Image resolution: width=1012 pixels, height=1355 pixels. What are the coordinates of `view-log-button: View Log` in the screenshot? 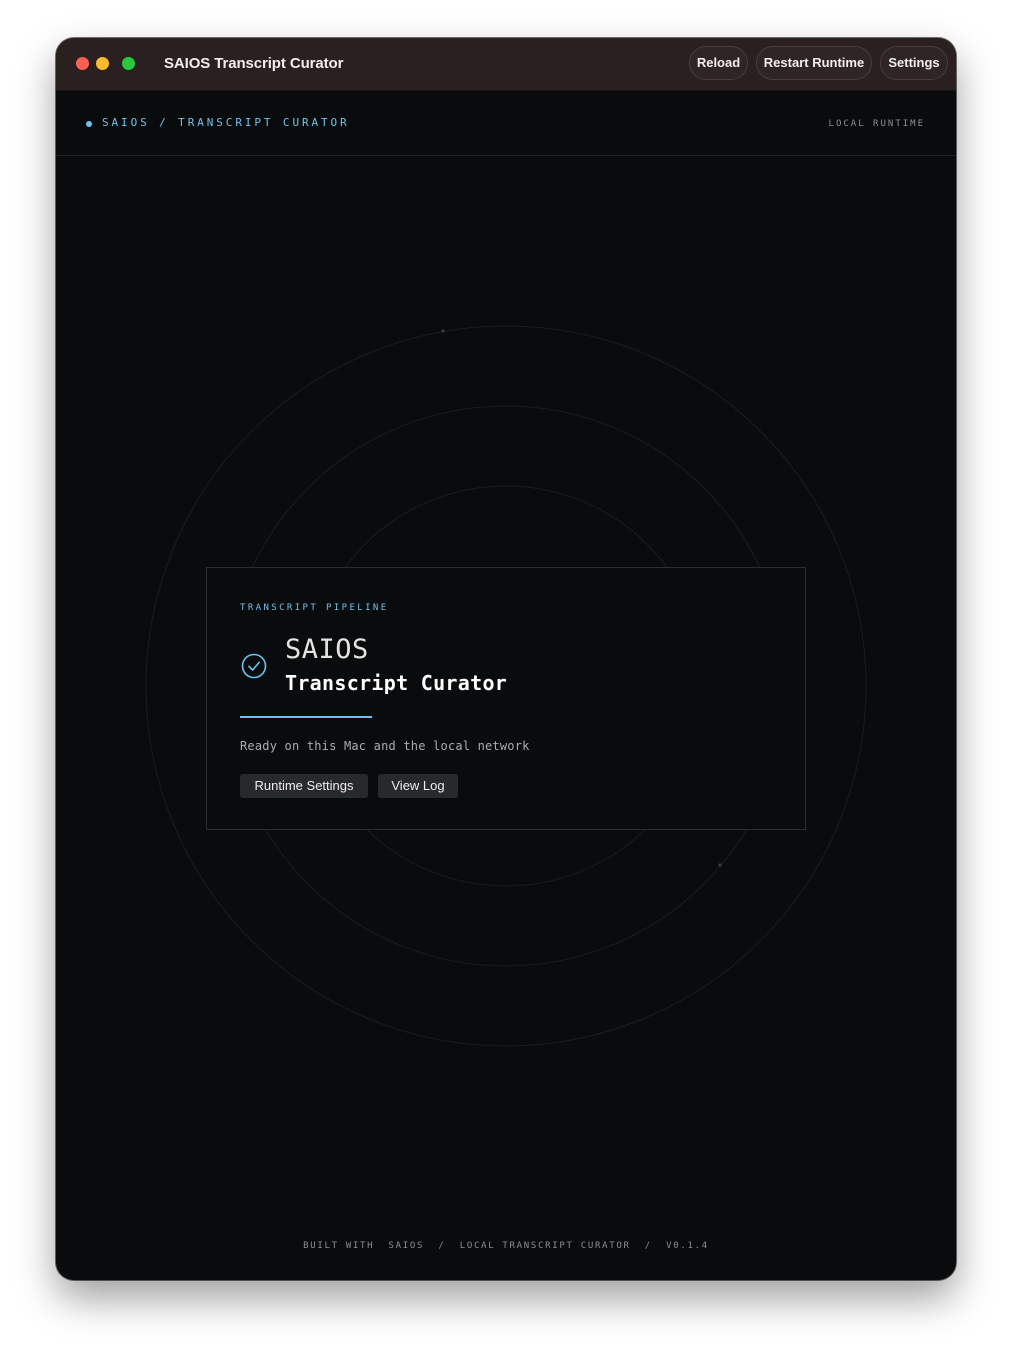 It's located at (418, 786).